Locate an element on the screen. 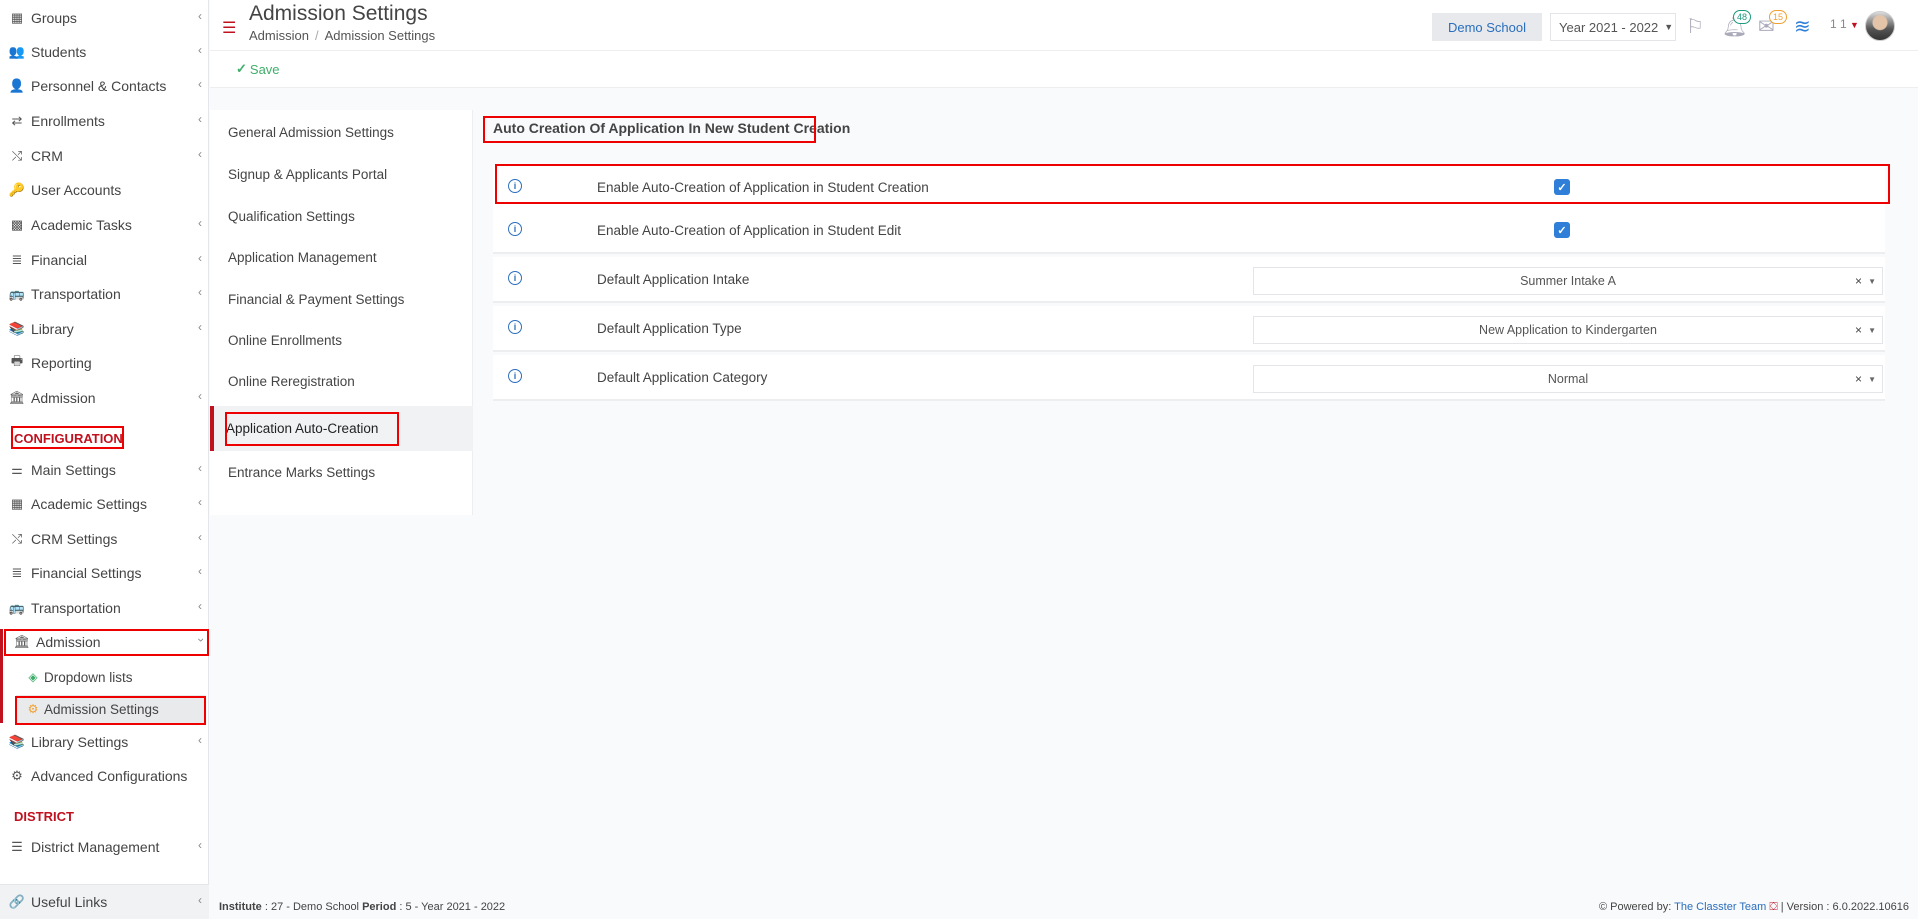 The width and height of the screenshot is (1918, 919). section-district: DISTRICT is located at coordinates (44, 816).